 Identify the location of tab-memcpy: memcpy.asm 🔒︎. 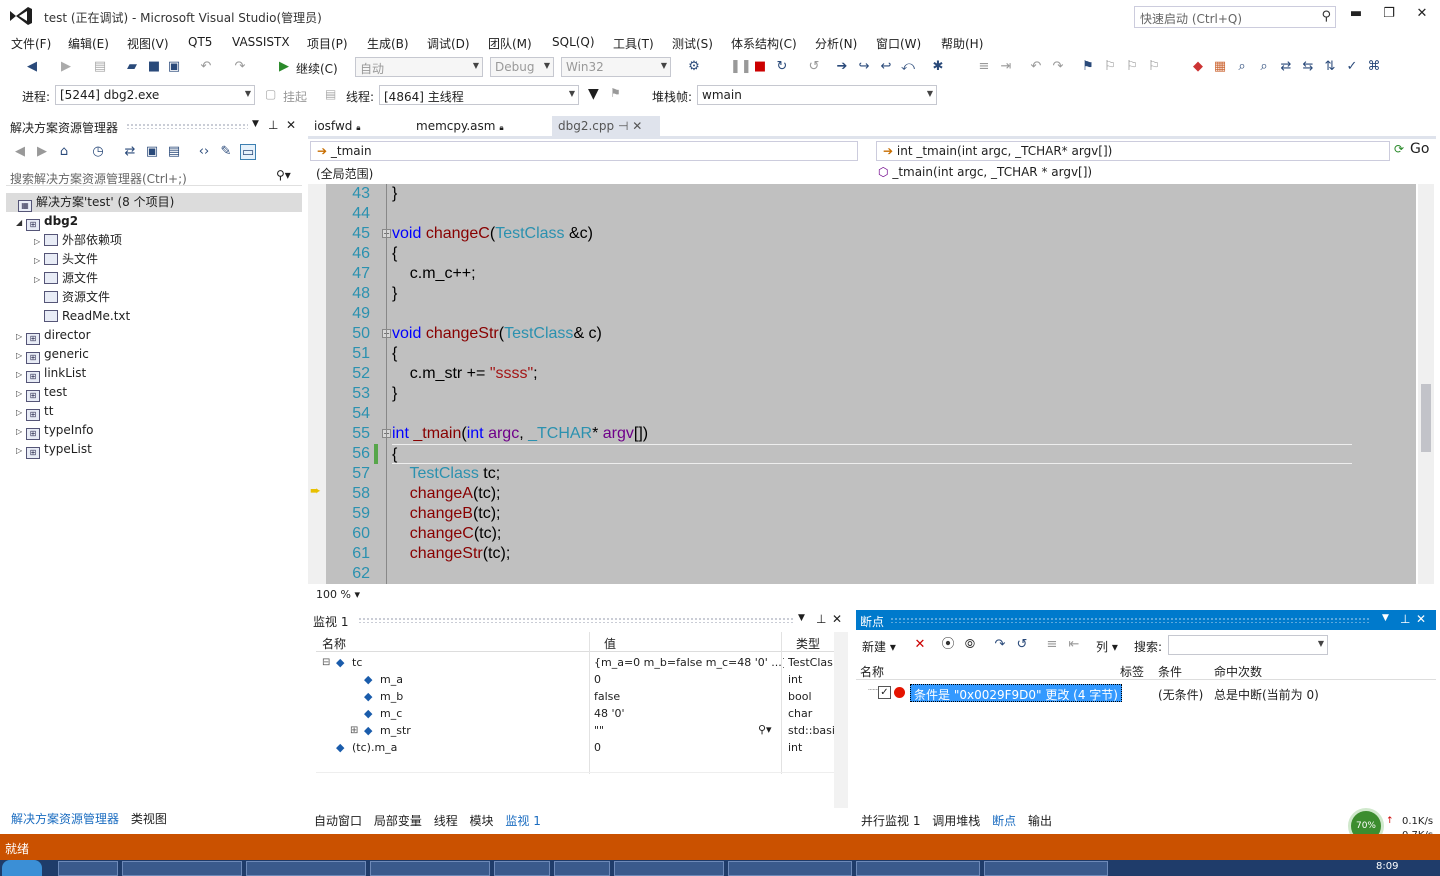
(460, 126).